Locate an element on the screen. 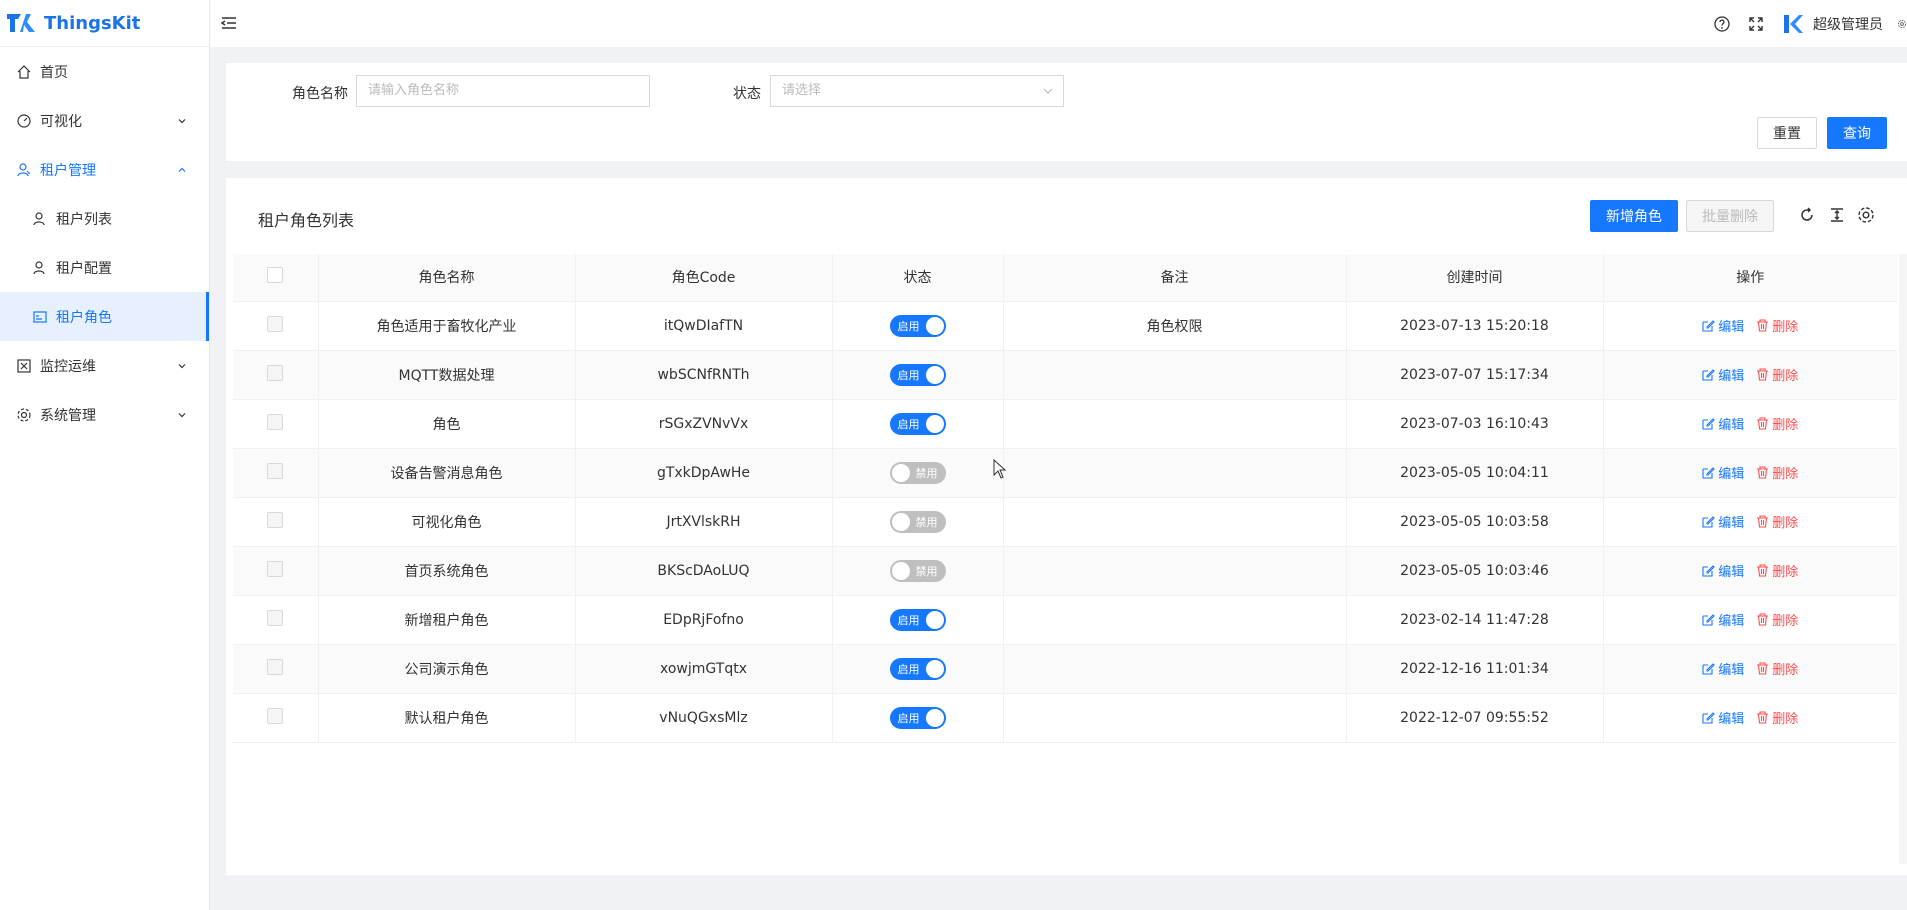 This screenshot has height=910, width=1907. column-header: 操作 is located at coordinates (1750, 278).